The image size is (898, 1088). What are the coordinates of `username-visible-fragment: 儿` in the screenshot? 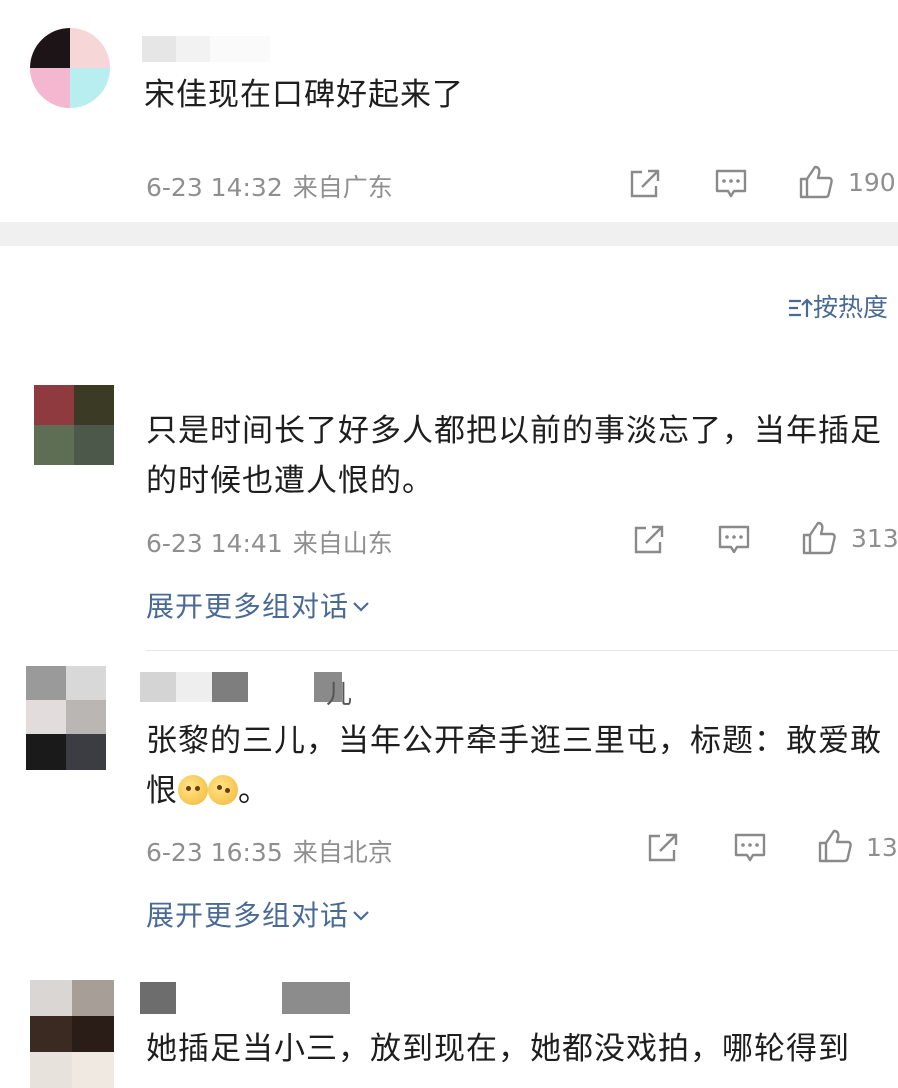 It's located at (339, 695).